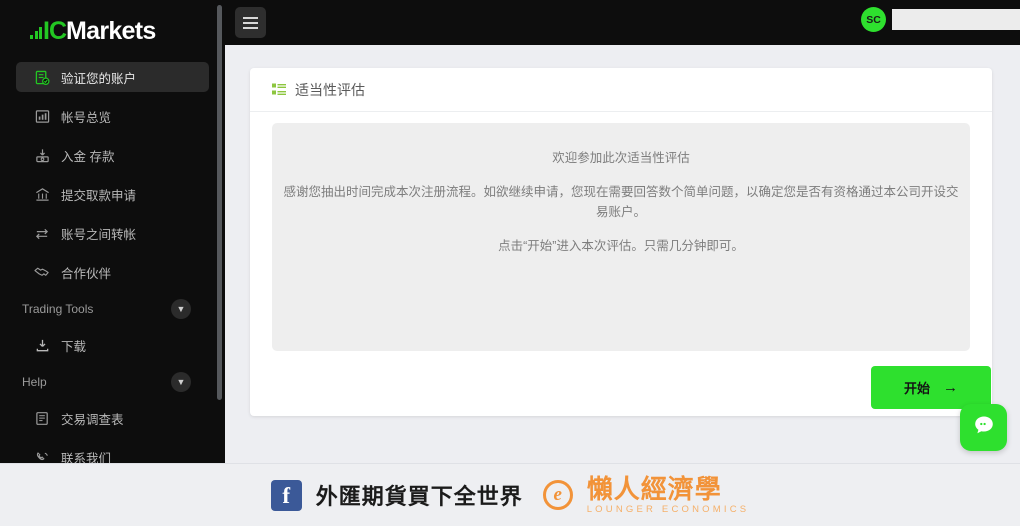  What do you see at coordinates (916, 388) in the screenshot?
I see `start-button-label: 开始` at bounding box center [916, 388].